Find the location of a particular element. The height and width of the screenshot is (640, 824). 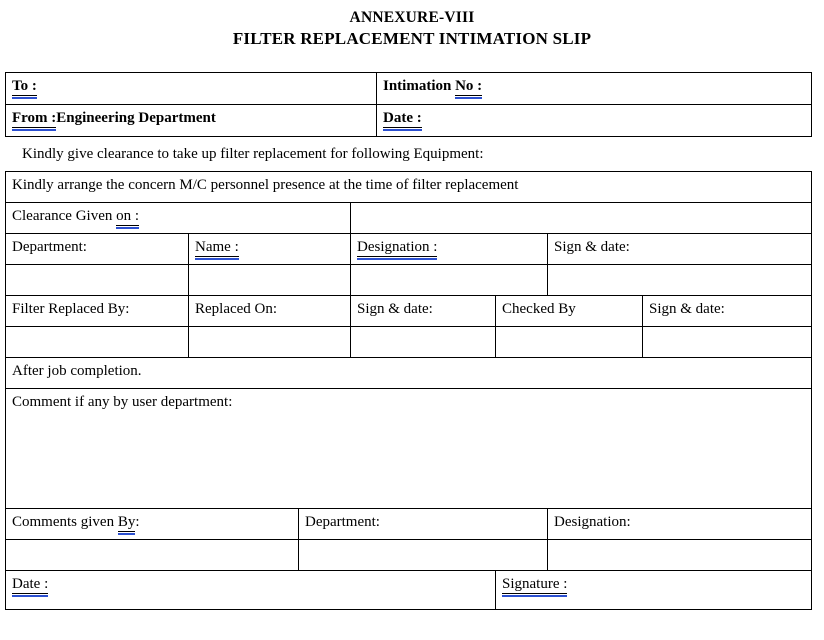

clearance-given-label-cell: Clearance Given on : is located at coordinates (178, 218).